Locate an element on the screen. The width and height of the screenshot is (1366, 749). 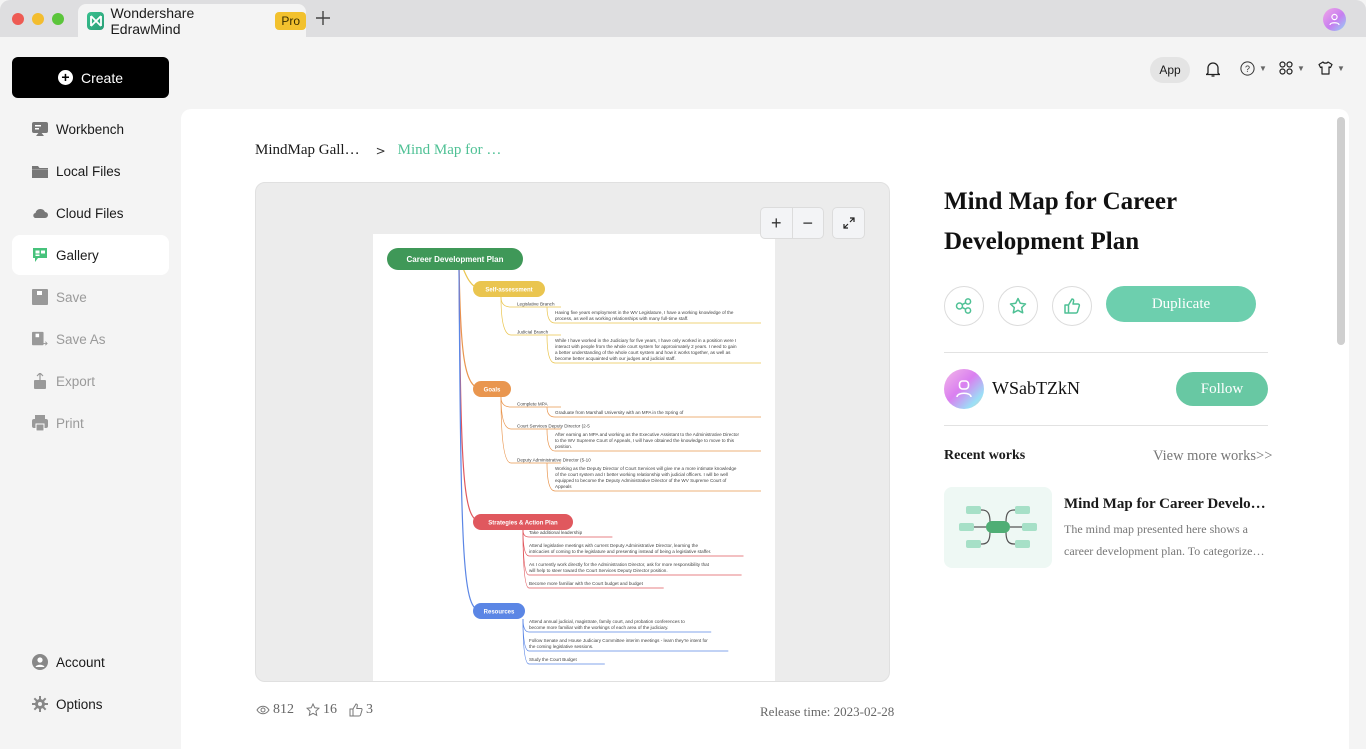
fullscreen-button is located at coordinates (848, 223).